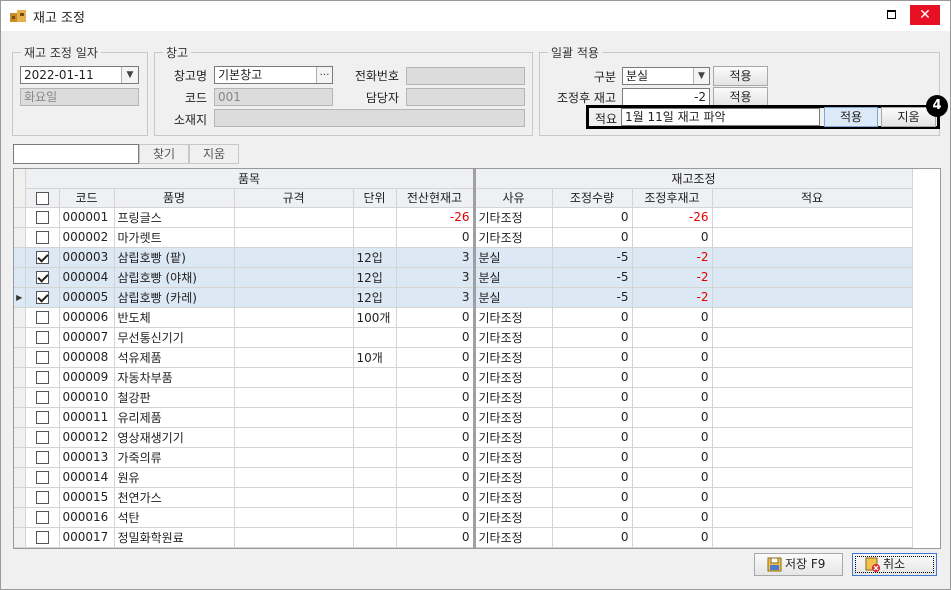 This screenshot has height=590, width=951. What do you see at coordinates (87, 397) in the screenshot?
I see `cell-code: 000010` at bounding box center [87, 397].